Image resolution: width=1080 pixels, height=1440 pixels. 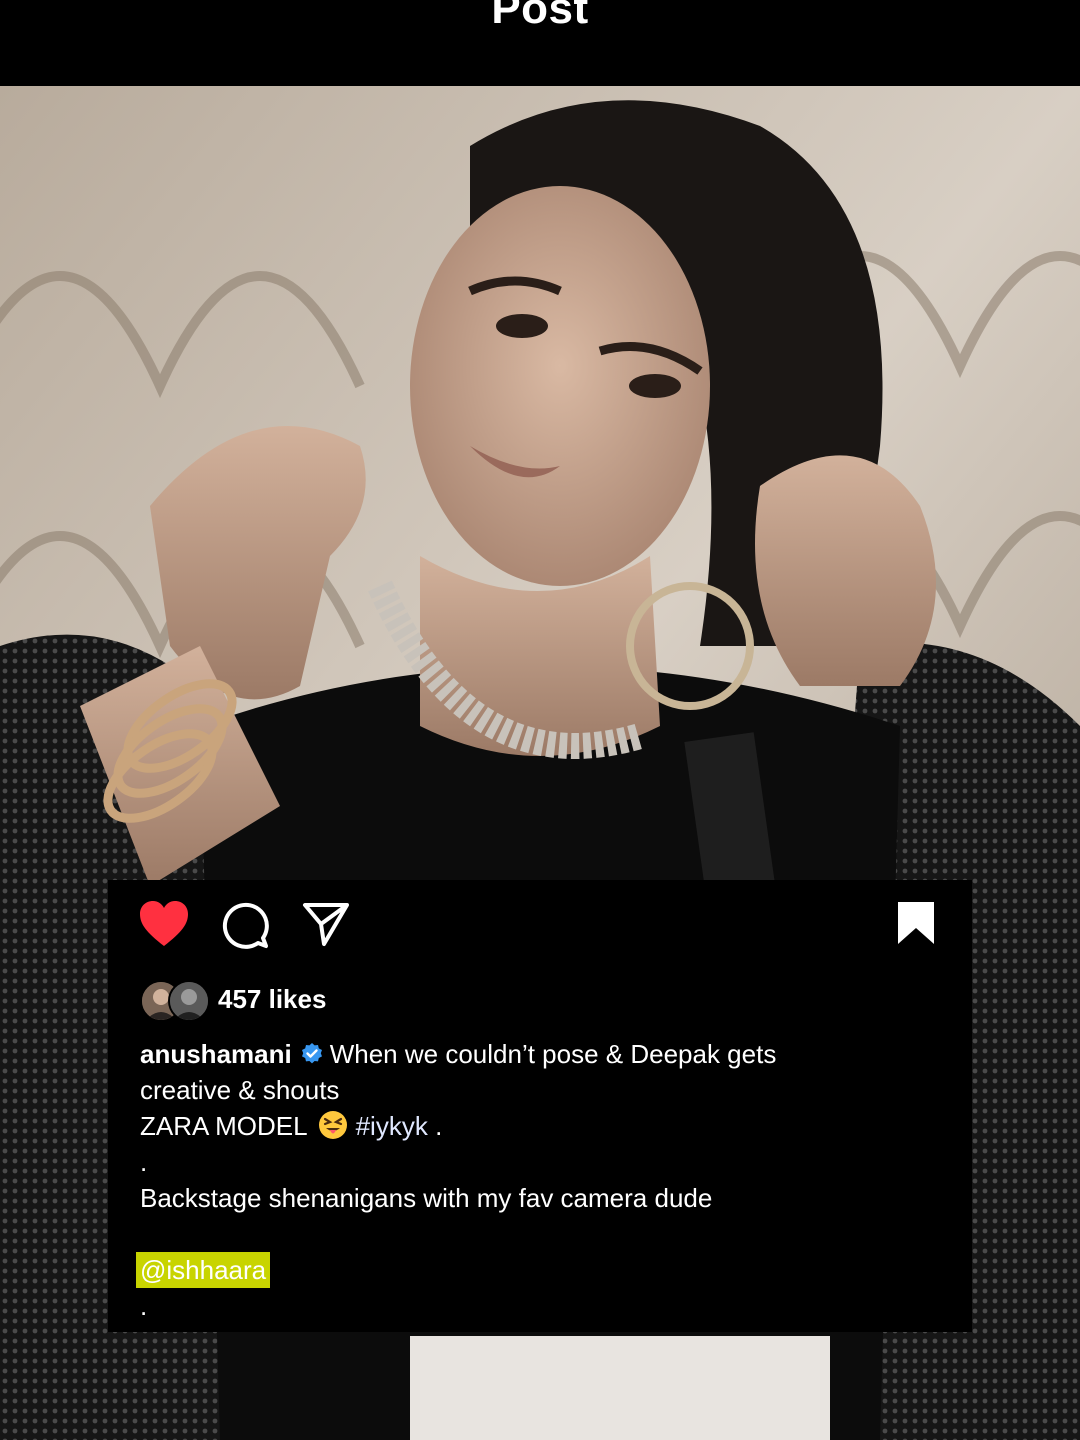 I want to click on caption-text: When we couldn’t pose & Deepak gets, so click(x=553, y=1054).